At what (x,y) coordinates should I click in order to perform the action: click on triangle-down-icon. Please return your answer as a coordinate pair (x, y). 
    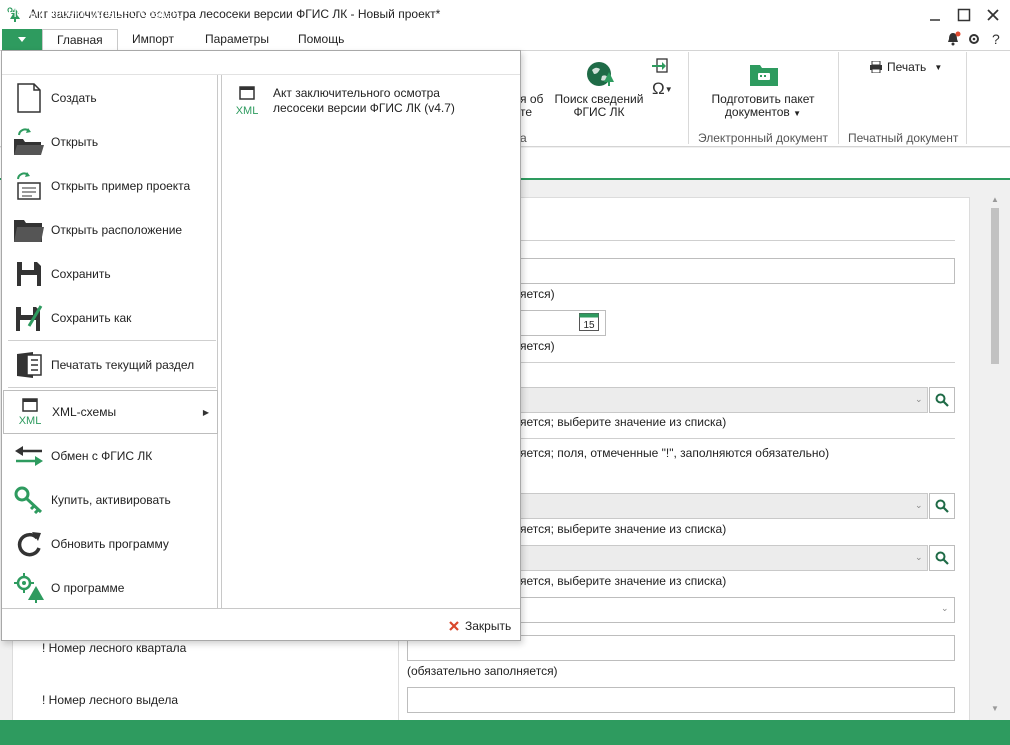
    Looking at the image, I should click on (22, 39).